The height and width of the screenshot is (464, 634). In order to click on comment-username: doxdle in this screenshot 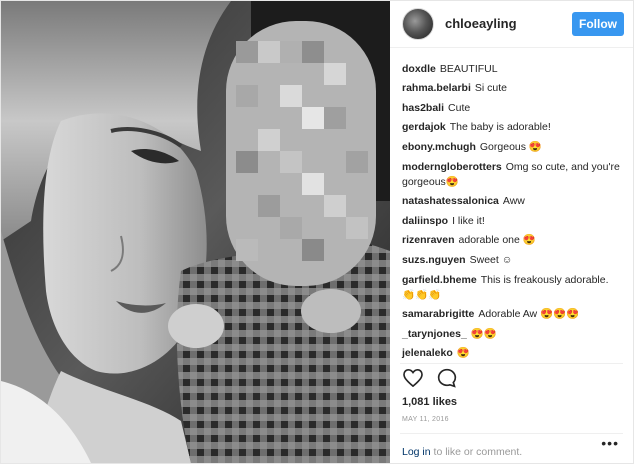, I will do `click(419, 69)`.